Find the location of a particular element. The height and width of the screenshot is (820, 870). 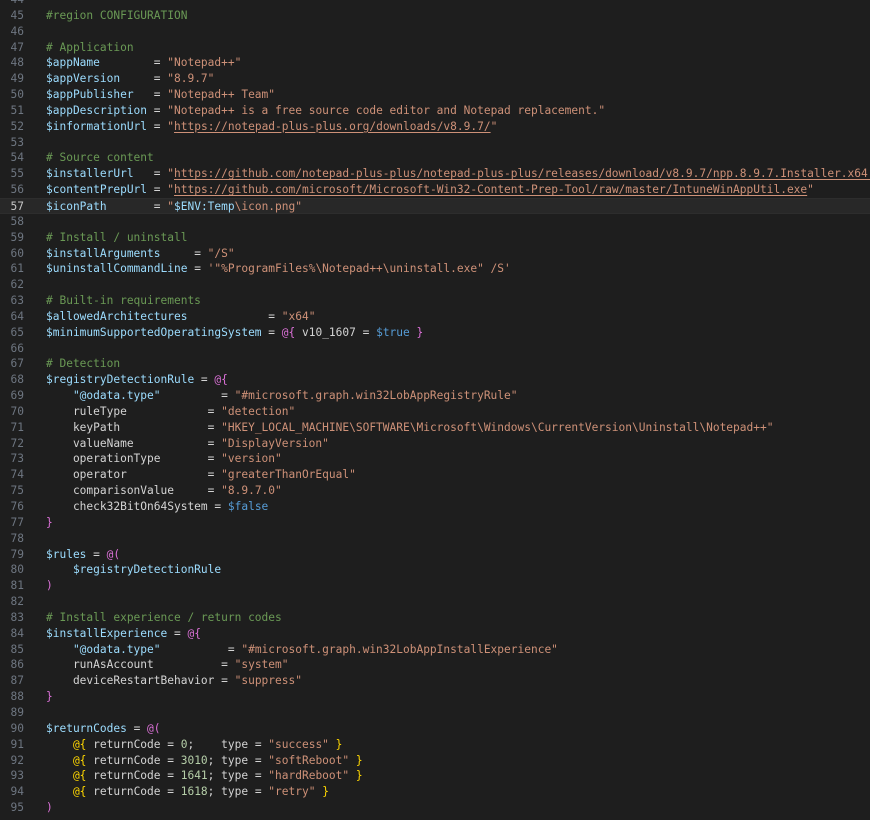

line-code: $returnCodes = @( is located at coordinates (103, 729).